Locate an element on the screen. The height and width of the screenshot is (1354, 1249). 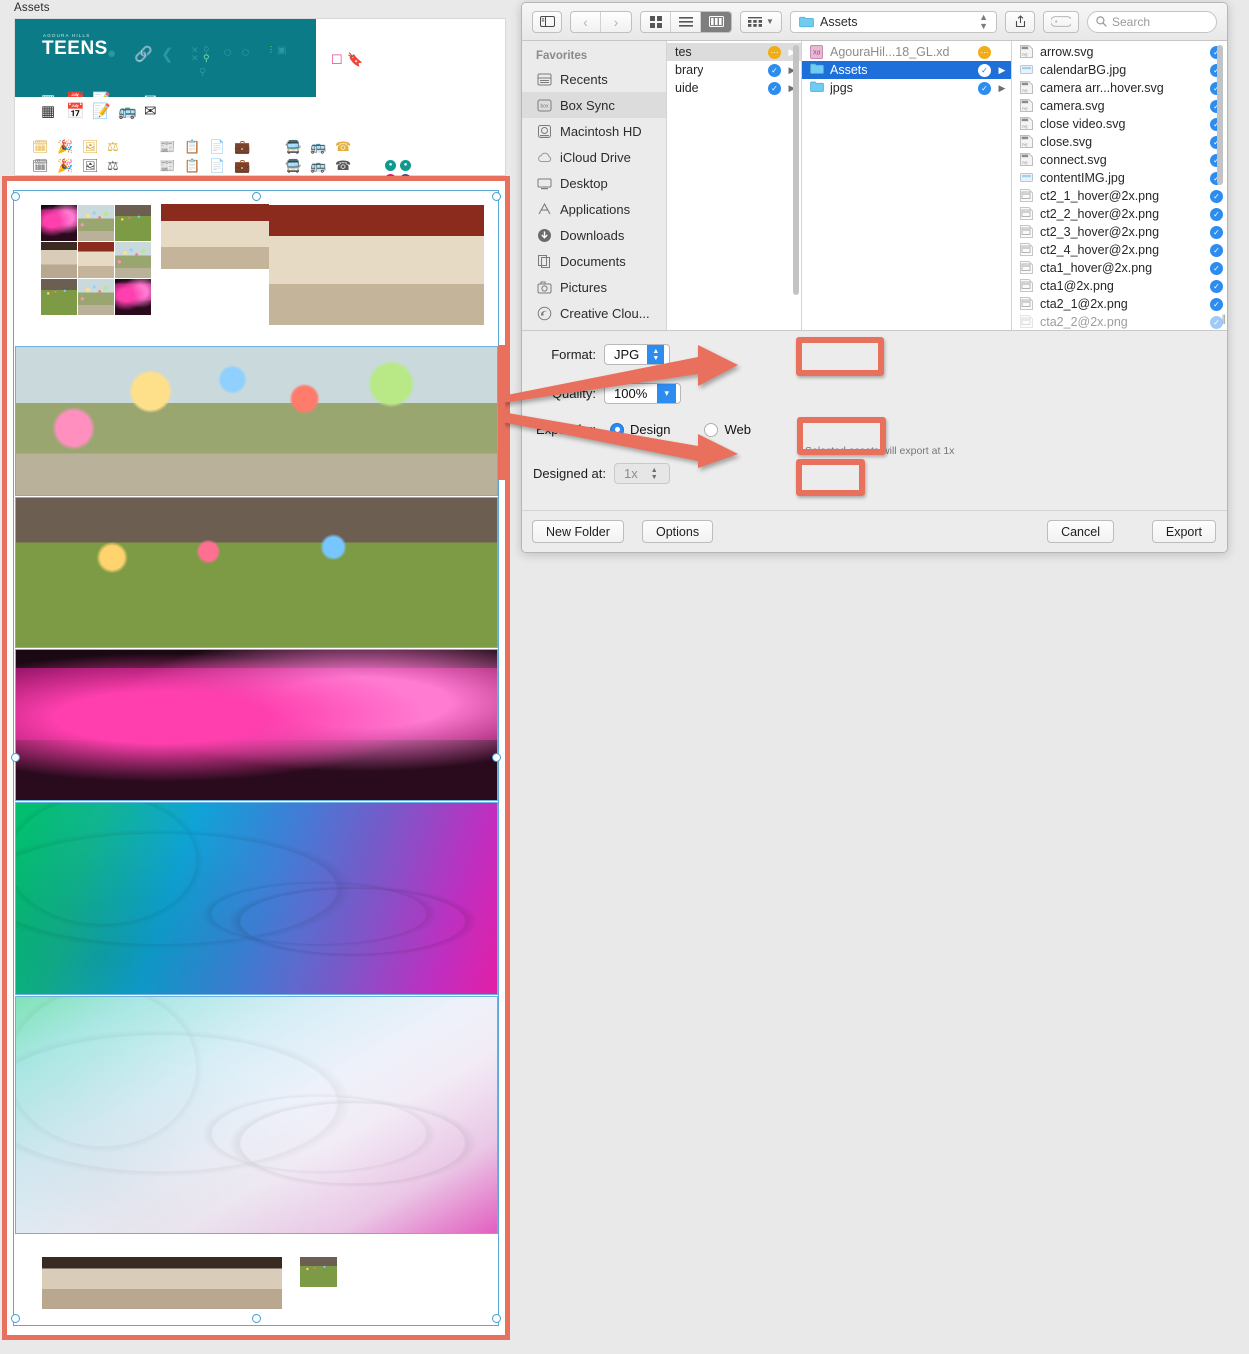
resize-handle-bl is located at coordinates (15, 1318).